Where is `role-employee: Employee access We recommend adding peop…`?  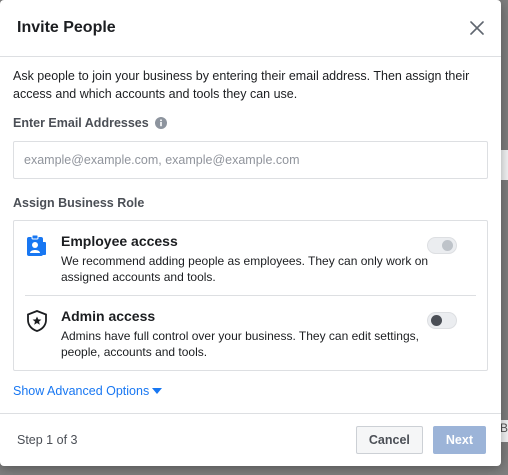 role-employee: Employee access We recommend adding peop… is located at coordinates (250, 258).